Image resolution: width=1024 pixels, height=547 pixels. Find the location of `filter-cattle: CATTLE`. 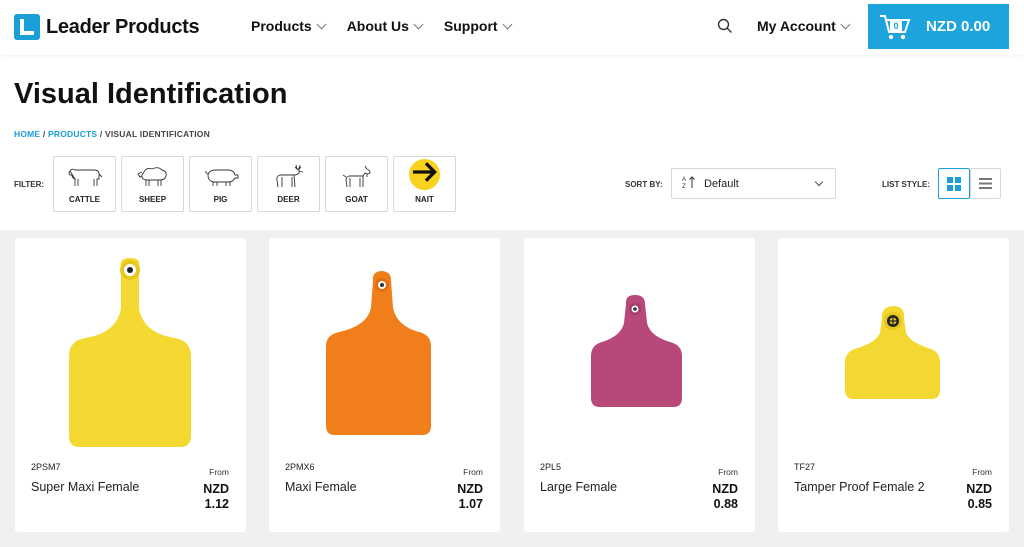

filter-cattle: CATTLE is located at coordinates (84, 184).